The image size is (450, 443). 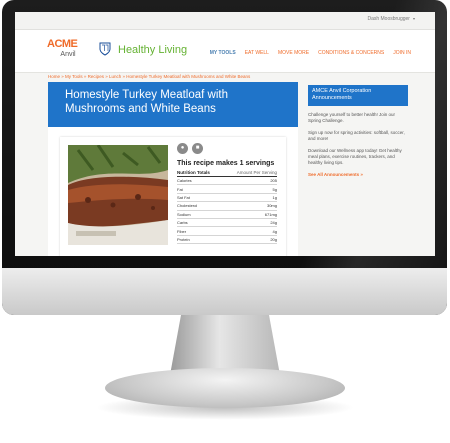 What do you see at coordinates (224, 291) in the screenshot?
I see `monitor-chin` at bounding box center [224, 291].